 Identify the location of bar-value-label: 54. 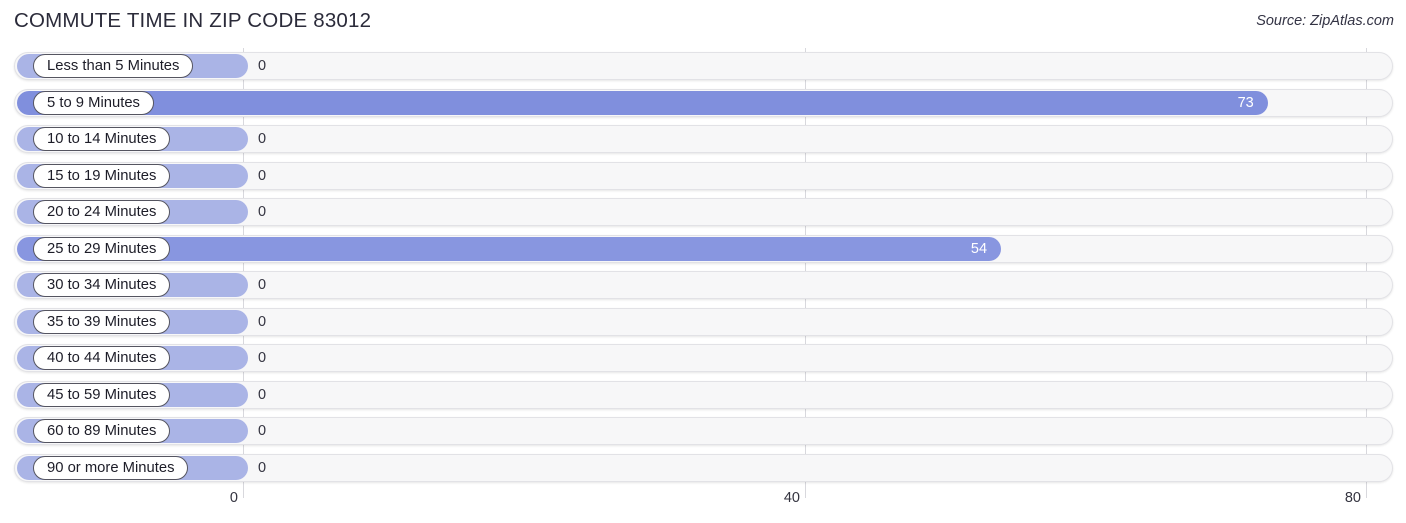
(979, 248).